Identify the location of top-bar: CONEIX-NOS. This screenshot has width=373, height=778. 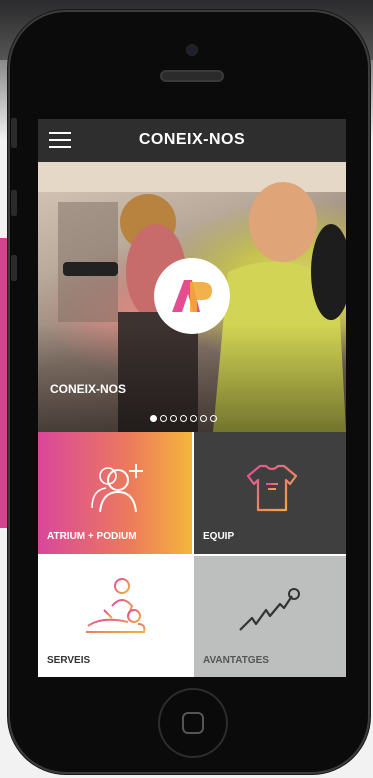
(192, 140).